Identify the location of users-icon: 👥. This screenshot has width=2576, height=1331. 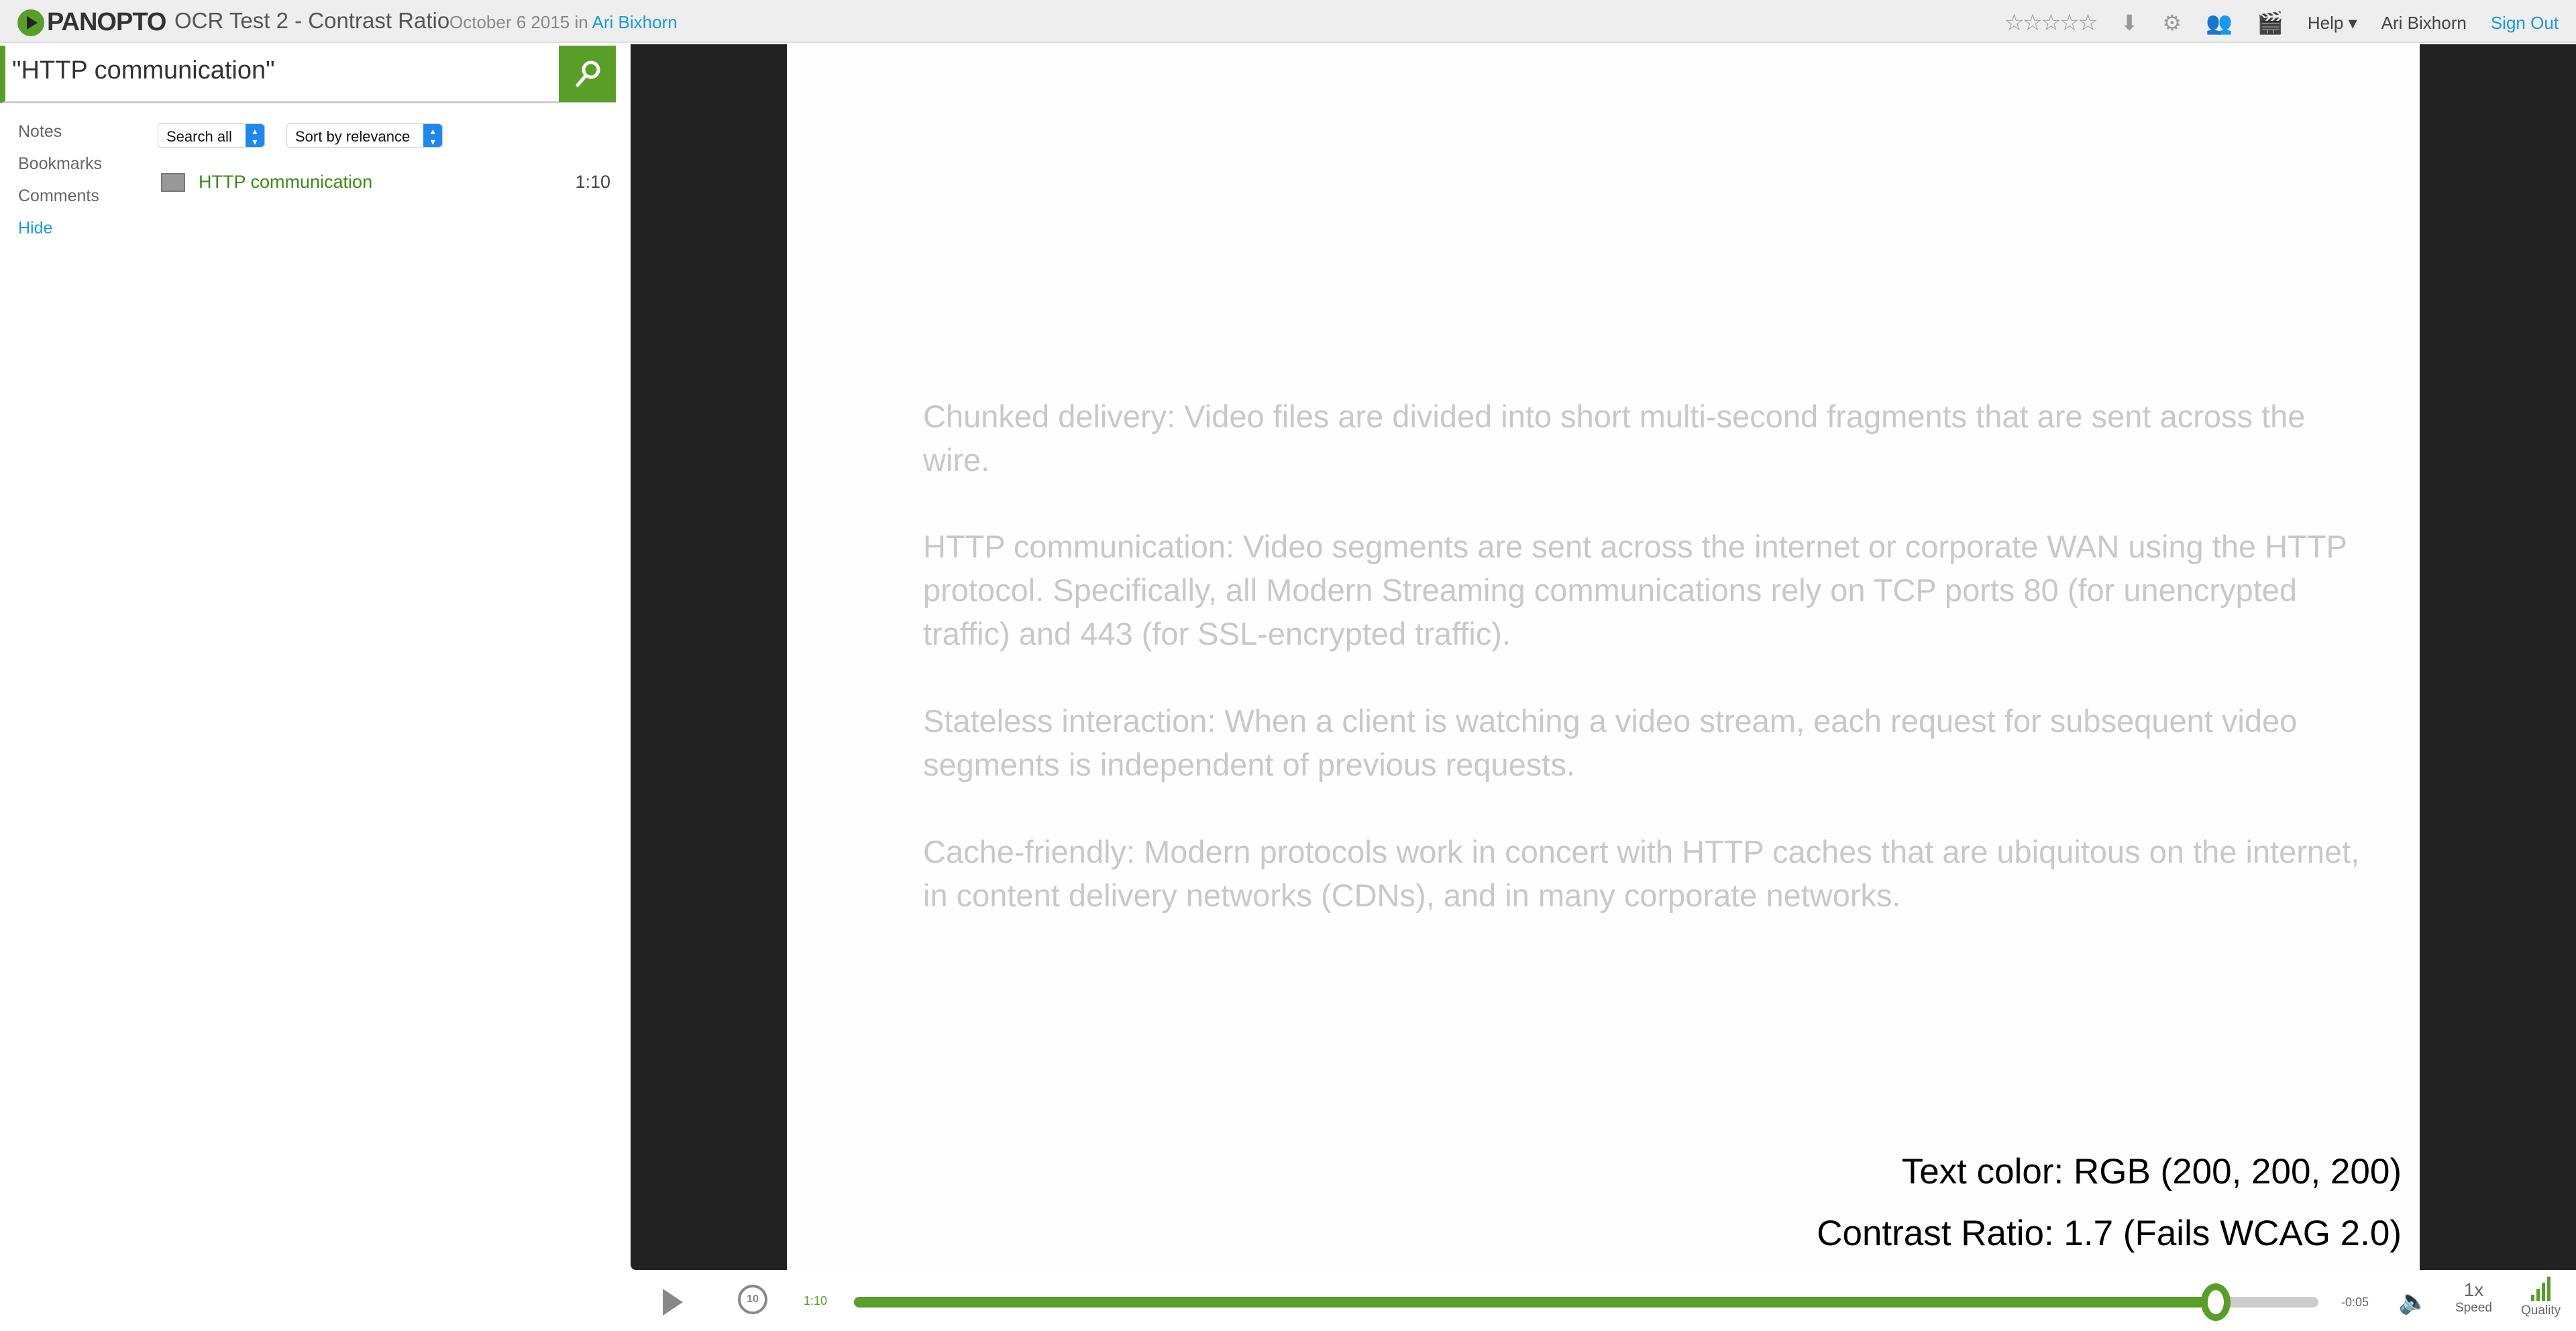
(2219, 23).